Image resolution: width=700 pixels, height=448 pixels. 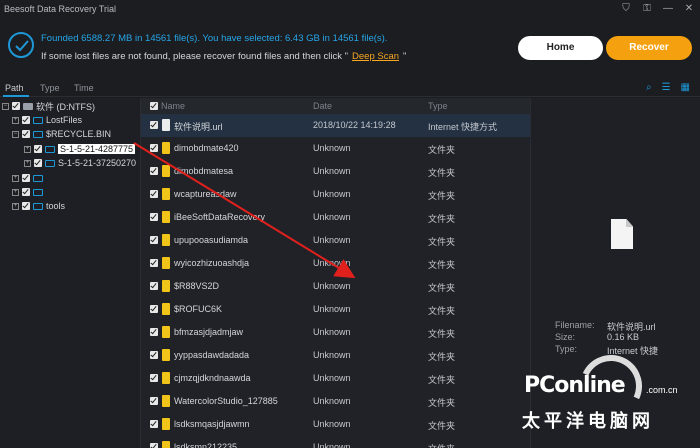 What do you see at coordinates (60, 9) in the screenshot?
I see `window-title: Beesoft Data Recovery Trial` at bounding box center [60, 9].